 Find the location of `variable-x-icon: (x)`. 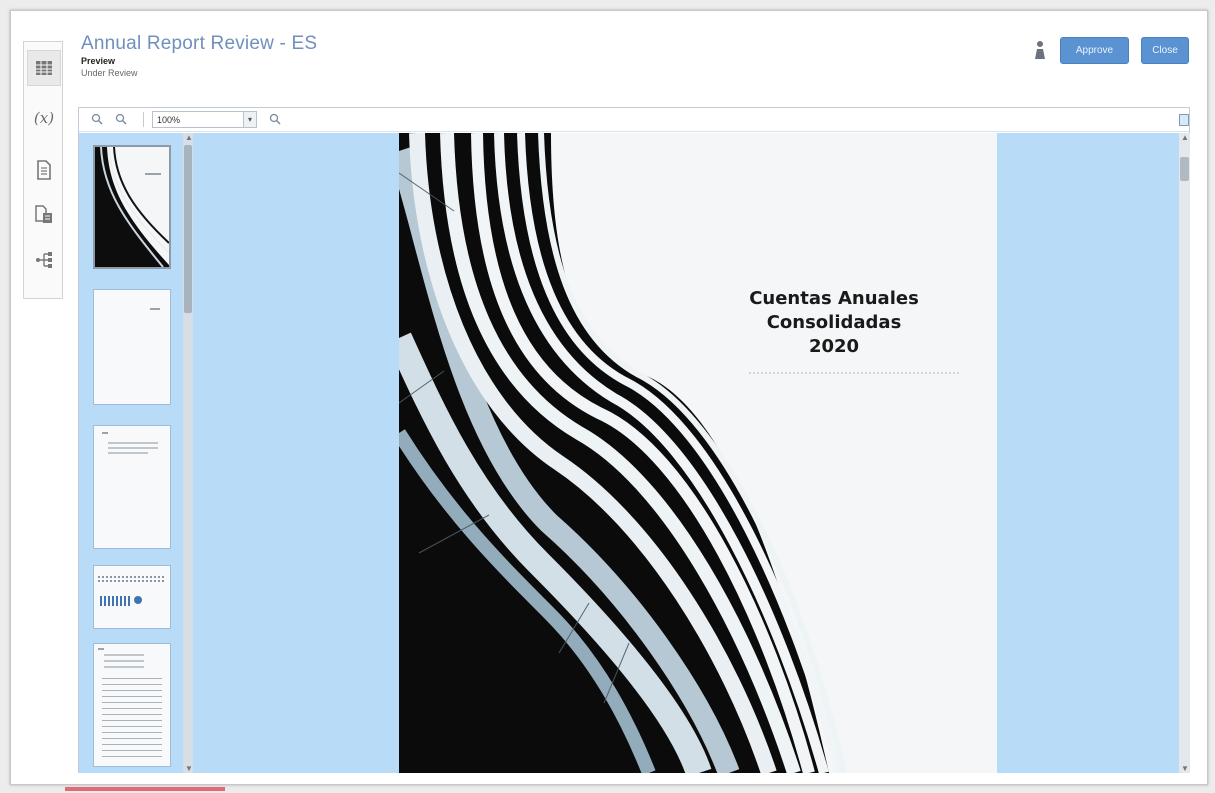

variable-x-icon: (x) is located at coordinates (44, 118).